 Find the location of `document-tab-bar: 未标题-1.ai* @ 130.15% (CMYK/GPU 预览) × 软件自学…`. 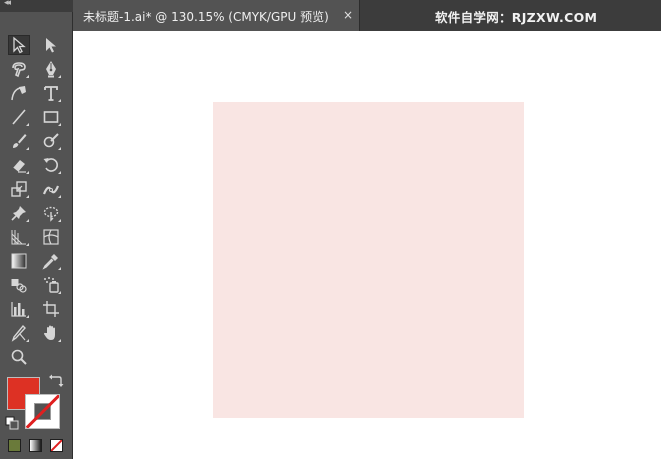

document-tab-bar: 未标题-1.ai* @ 130.15% (CMYK/GPU 预览) × 软件自学… is located at coordinates (367, 15).